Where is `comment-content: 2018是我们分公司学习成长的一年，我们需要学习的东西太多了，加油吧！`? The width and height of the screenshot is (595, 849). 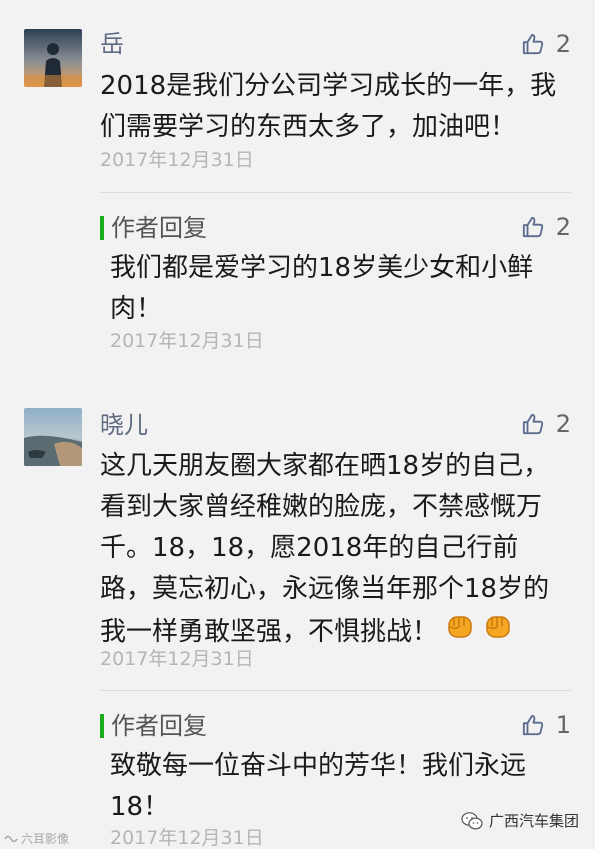 comment-content: 2018是我们分公司学习成长的一年，我们需要学习的东西太多了，加油吧！ is located at coordinates (328, 106).